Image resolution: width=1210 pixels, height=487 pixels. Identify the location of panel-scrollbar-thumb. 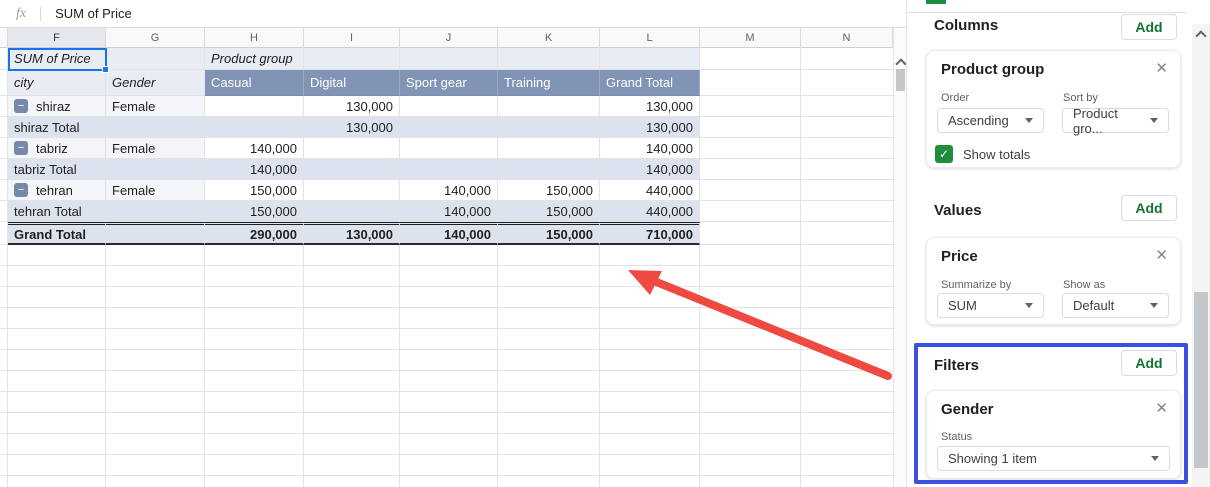
(1201, 380).